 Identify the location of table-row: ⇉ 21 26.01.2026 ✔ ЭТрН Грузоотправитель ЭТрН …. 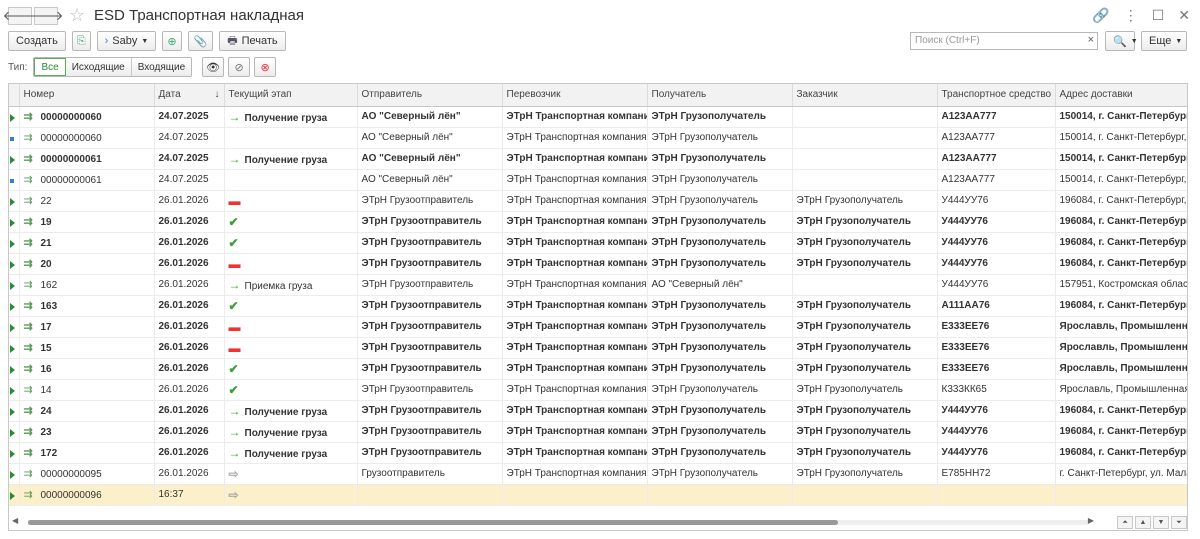
(598, 243).